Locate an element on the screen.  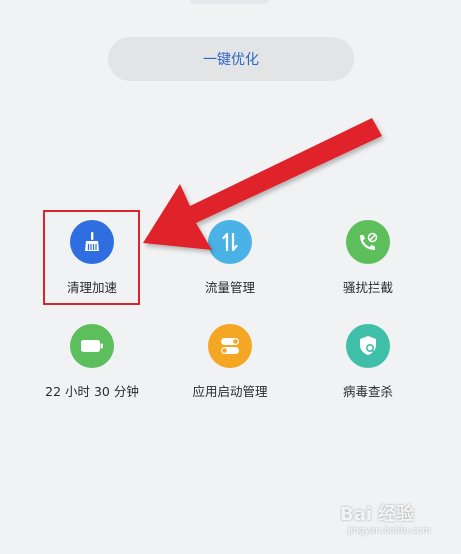
tool-label: 22 小时 30 分钟 is located at coordinates (92, 391).